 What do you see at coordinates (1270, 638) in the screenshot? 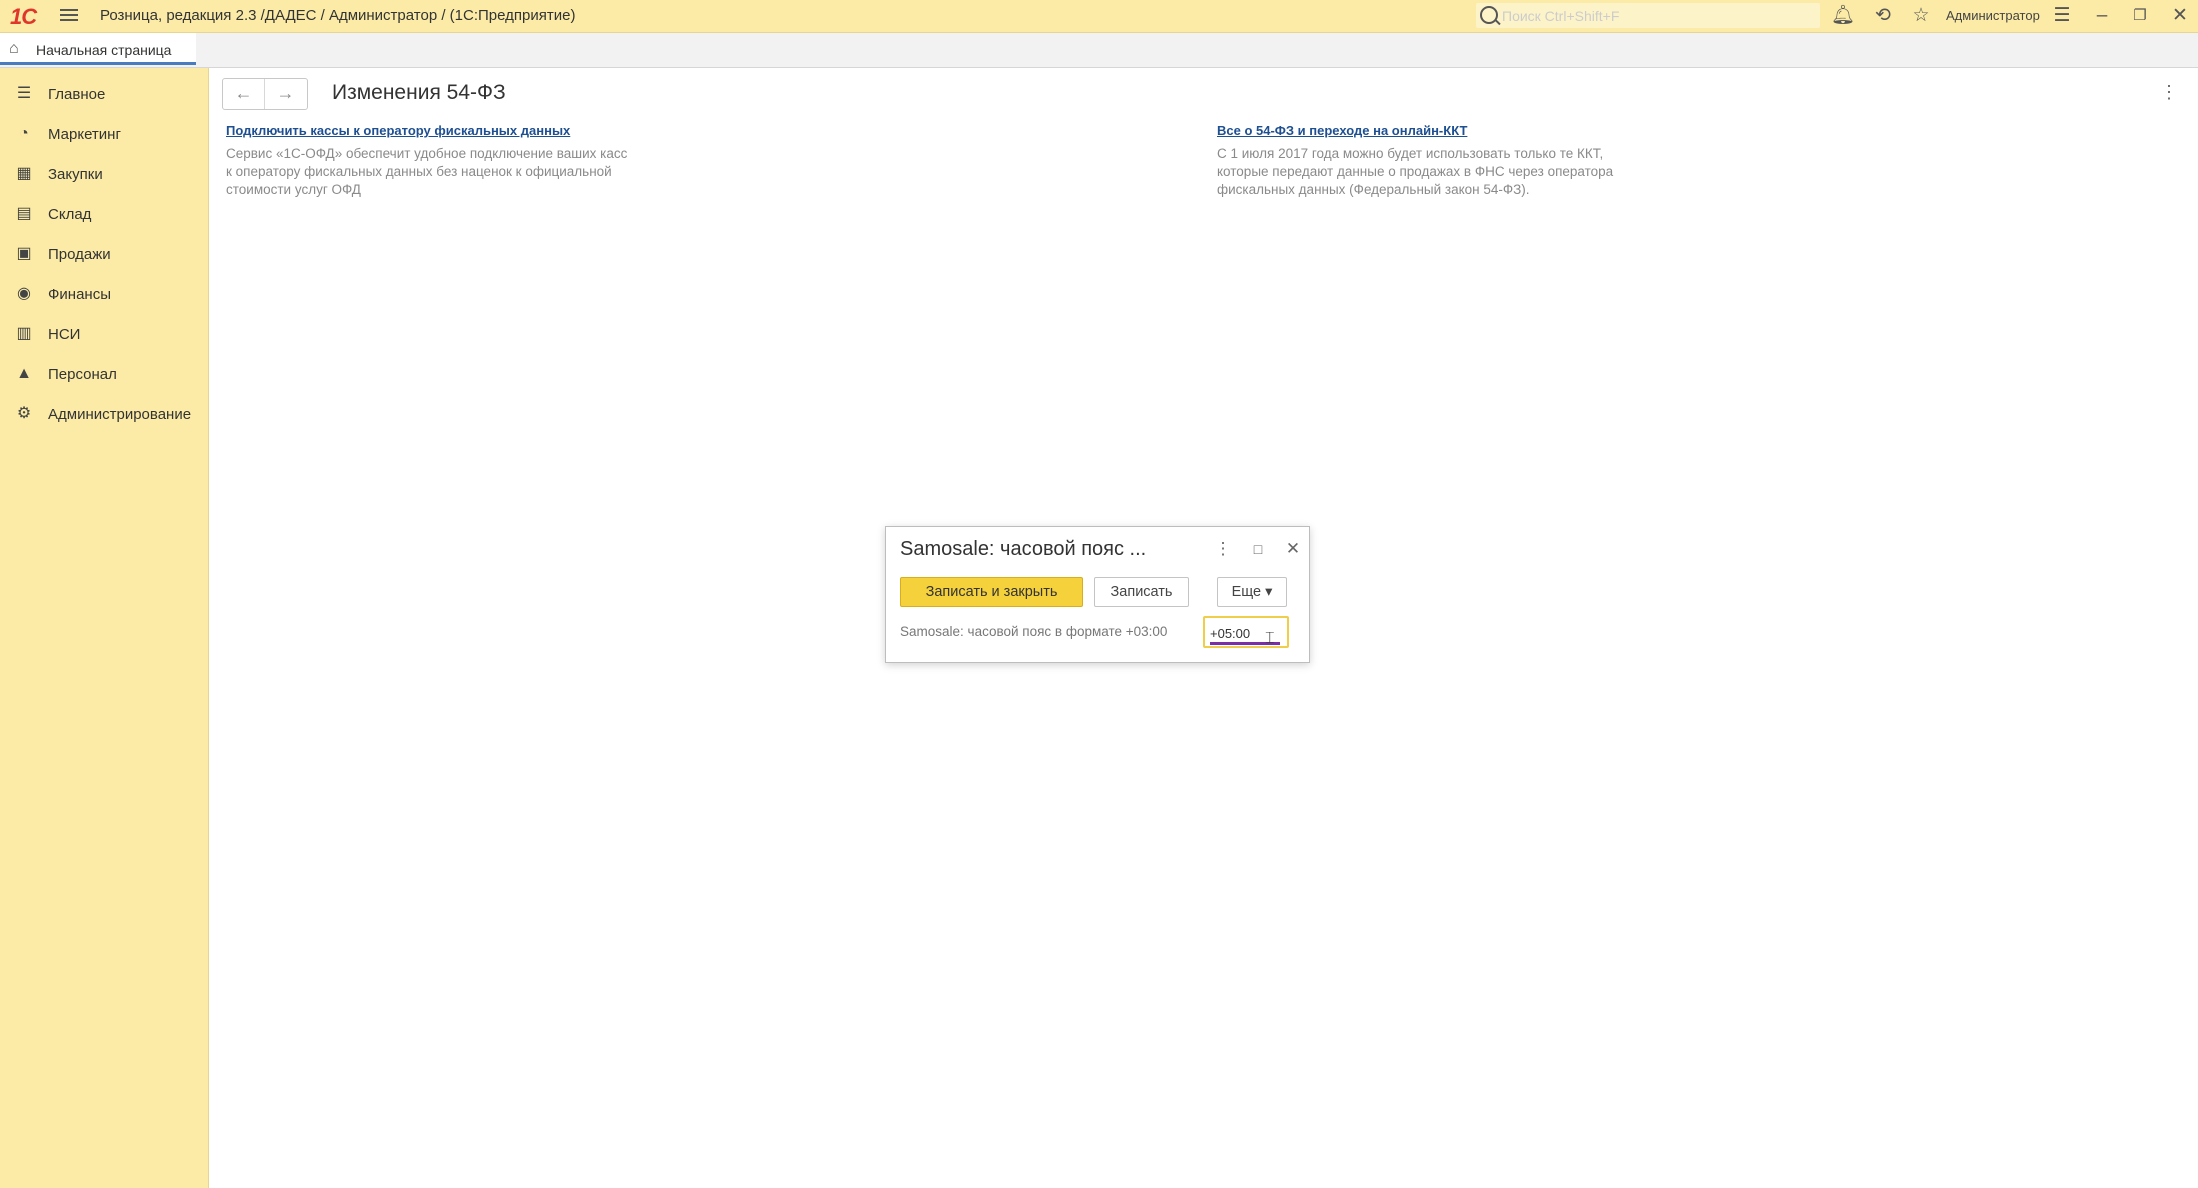
I see `text-cursor-icon: ⌶` at bounding box center [1270, 638].